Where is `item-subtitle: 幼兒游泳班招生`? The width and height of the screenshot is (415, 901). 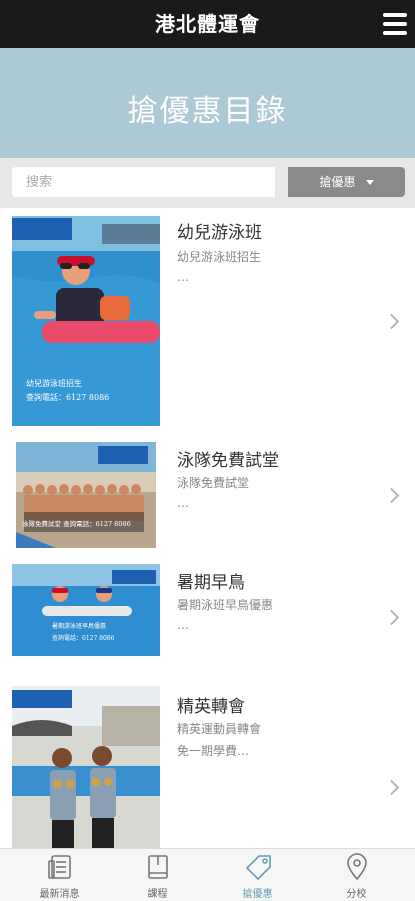
item-subtitle: 幼兒游泳班招生 is located at coordinates (219, 257).